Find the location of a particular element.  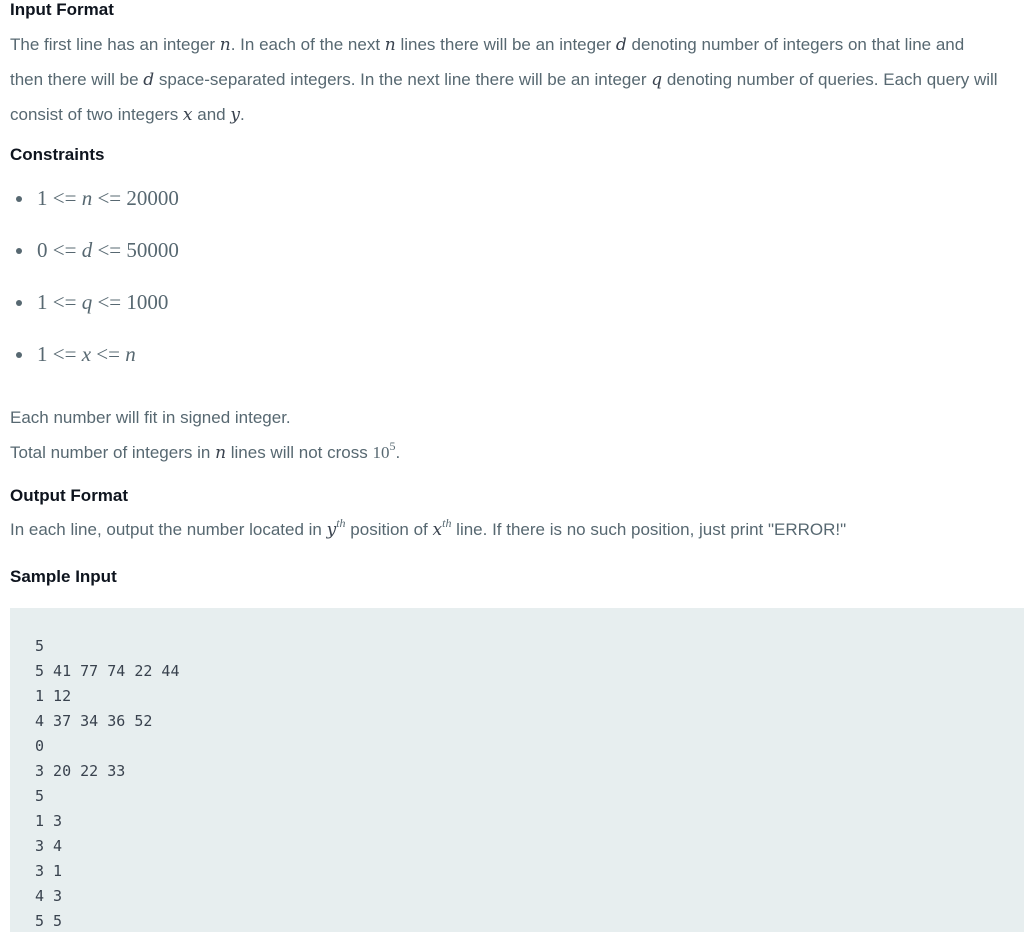

text: <= 1000 is located at coordinates (130, 302).